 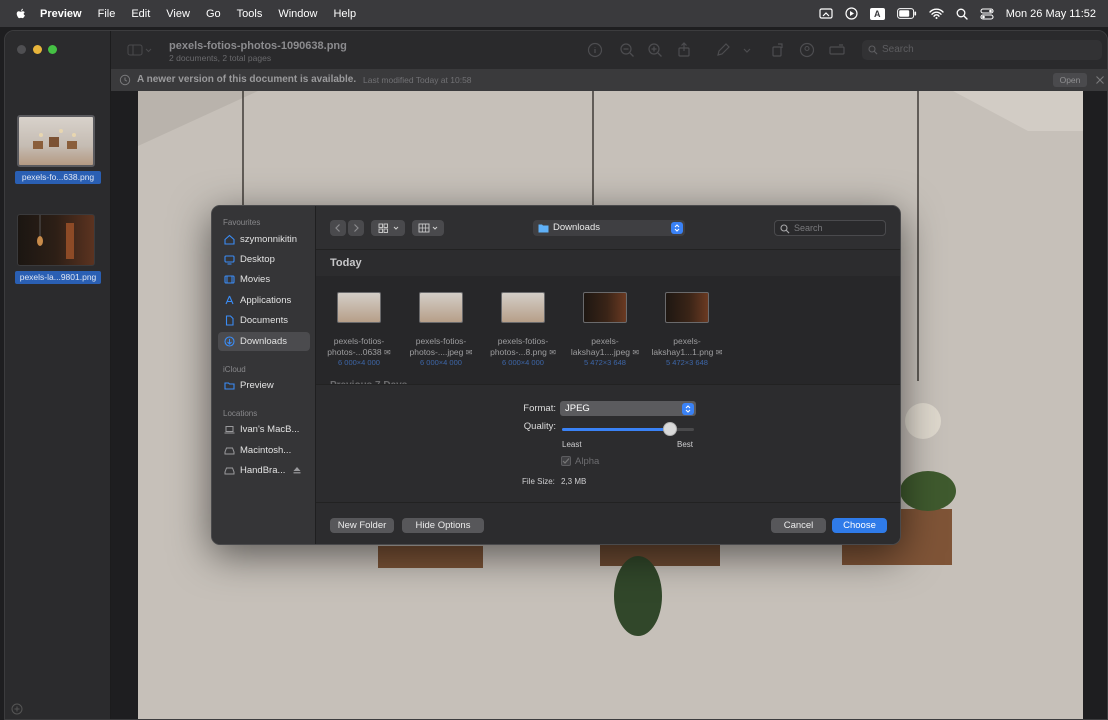 I want to click on new-folder-button: New Folder, so click(x=362, y=525).